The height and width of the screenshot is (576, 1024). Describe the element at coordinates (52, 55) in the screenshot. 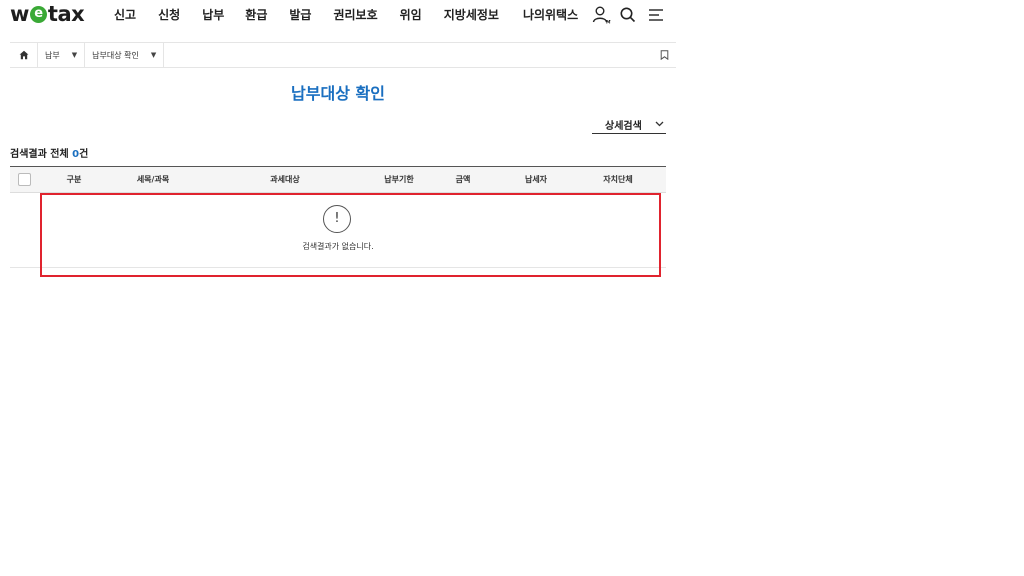

I see `breadcrumb-label: 납부` at that location.